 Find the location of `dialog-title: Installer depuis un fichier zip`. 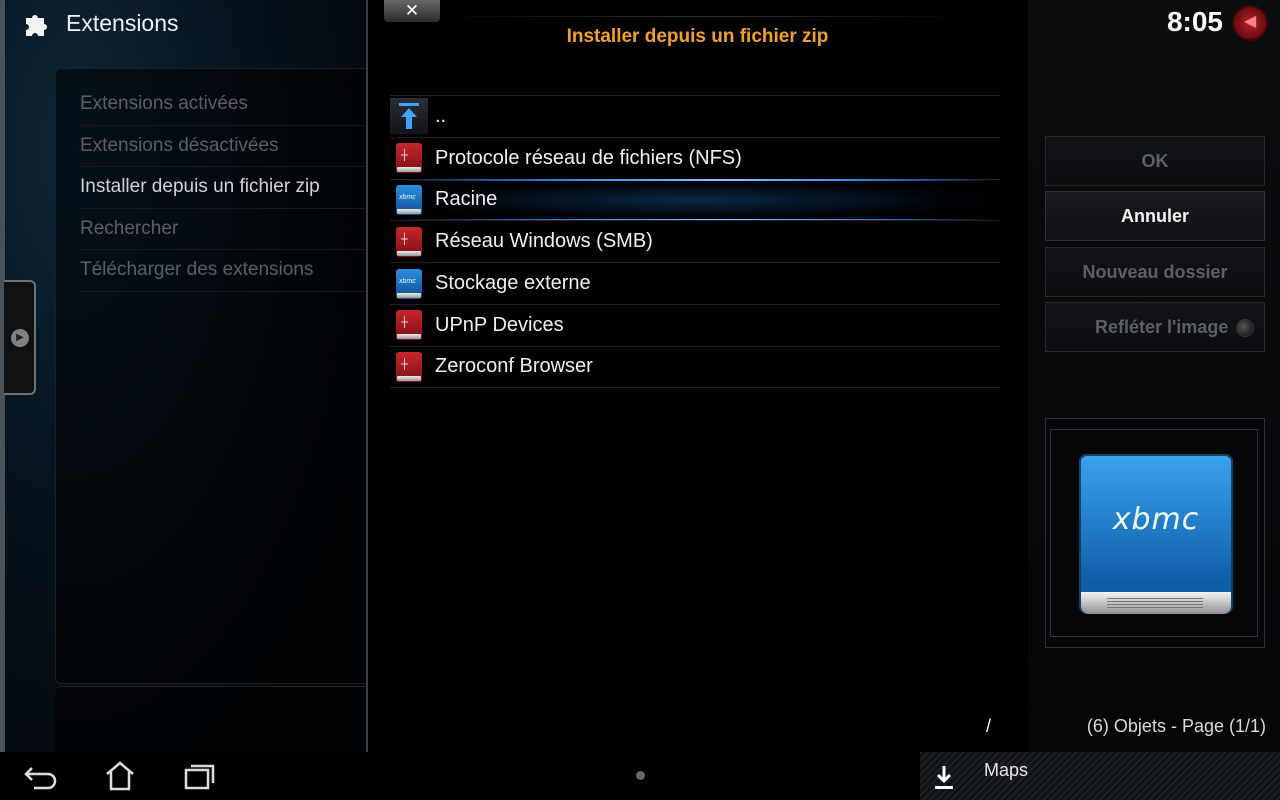

dialog-title: Installer depuis un fichier zip is located at coordinates (697, 36).